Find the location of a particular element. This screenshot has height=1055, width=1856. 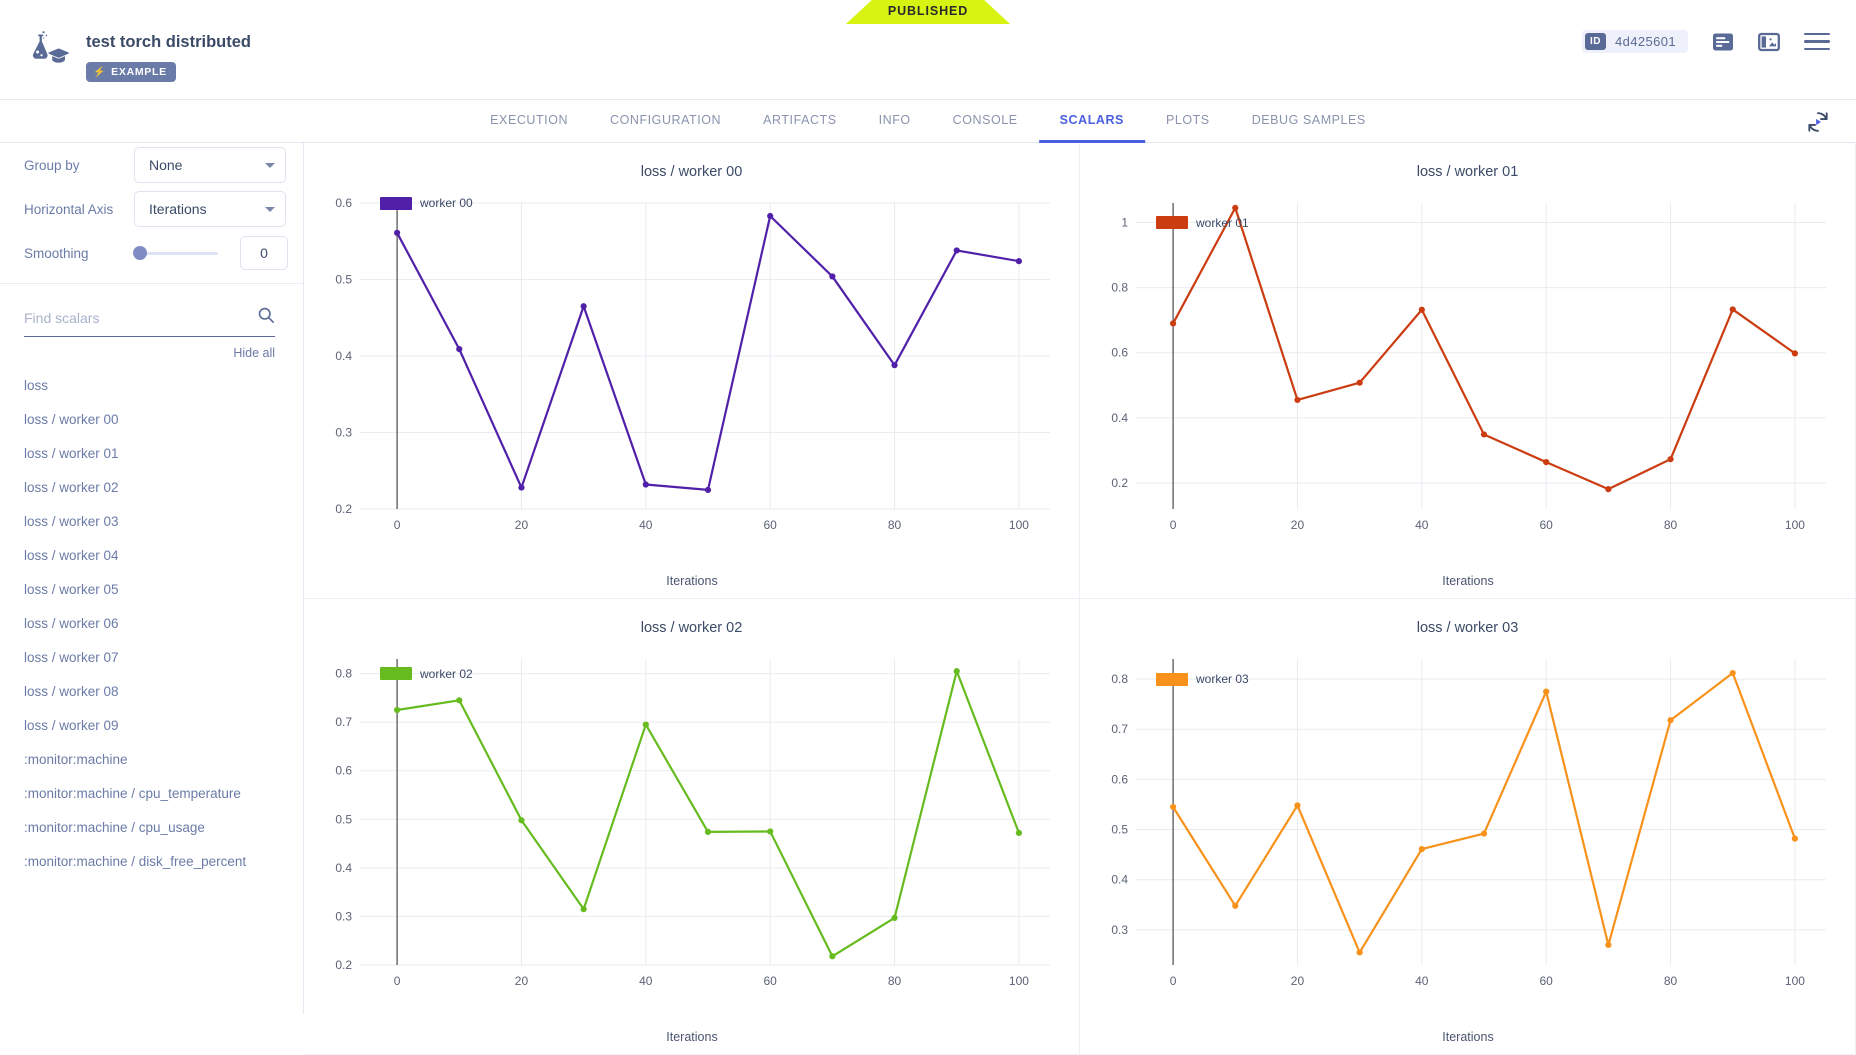

chart-title: loss / worker 01 is located at coordinates (1467, 172).